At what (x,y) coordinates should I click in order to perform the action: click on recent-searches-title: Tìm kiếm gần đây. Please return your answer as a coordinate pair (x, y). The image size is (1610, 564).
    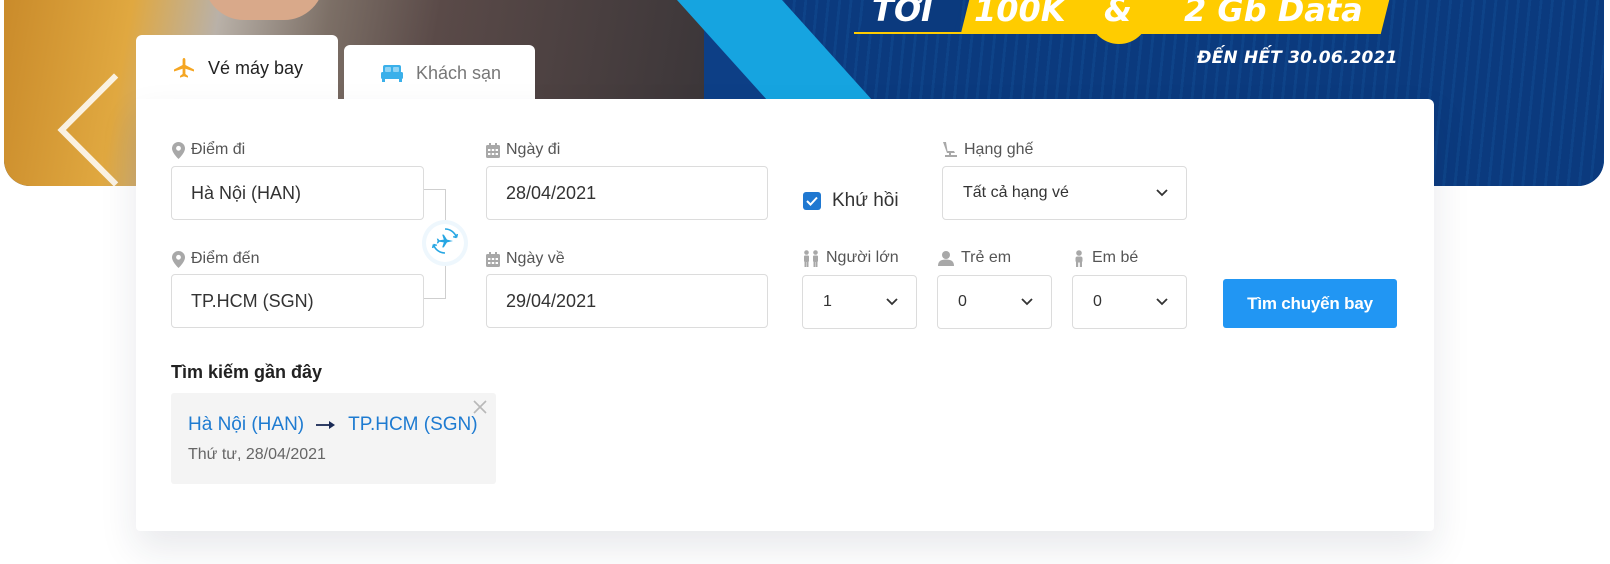
    Looking at the image, I should click on (247, 372).